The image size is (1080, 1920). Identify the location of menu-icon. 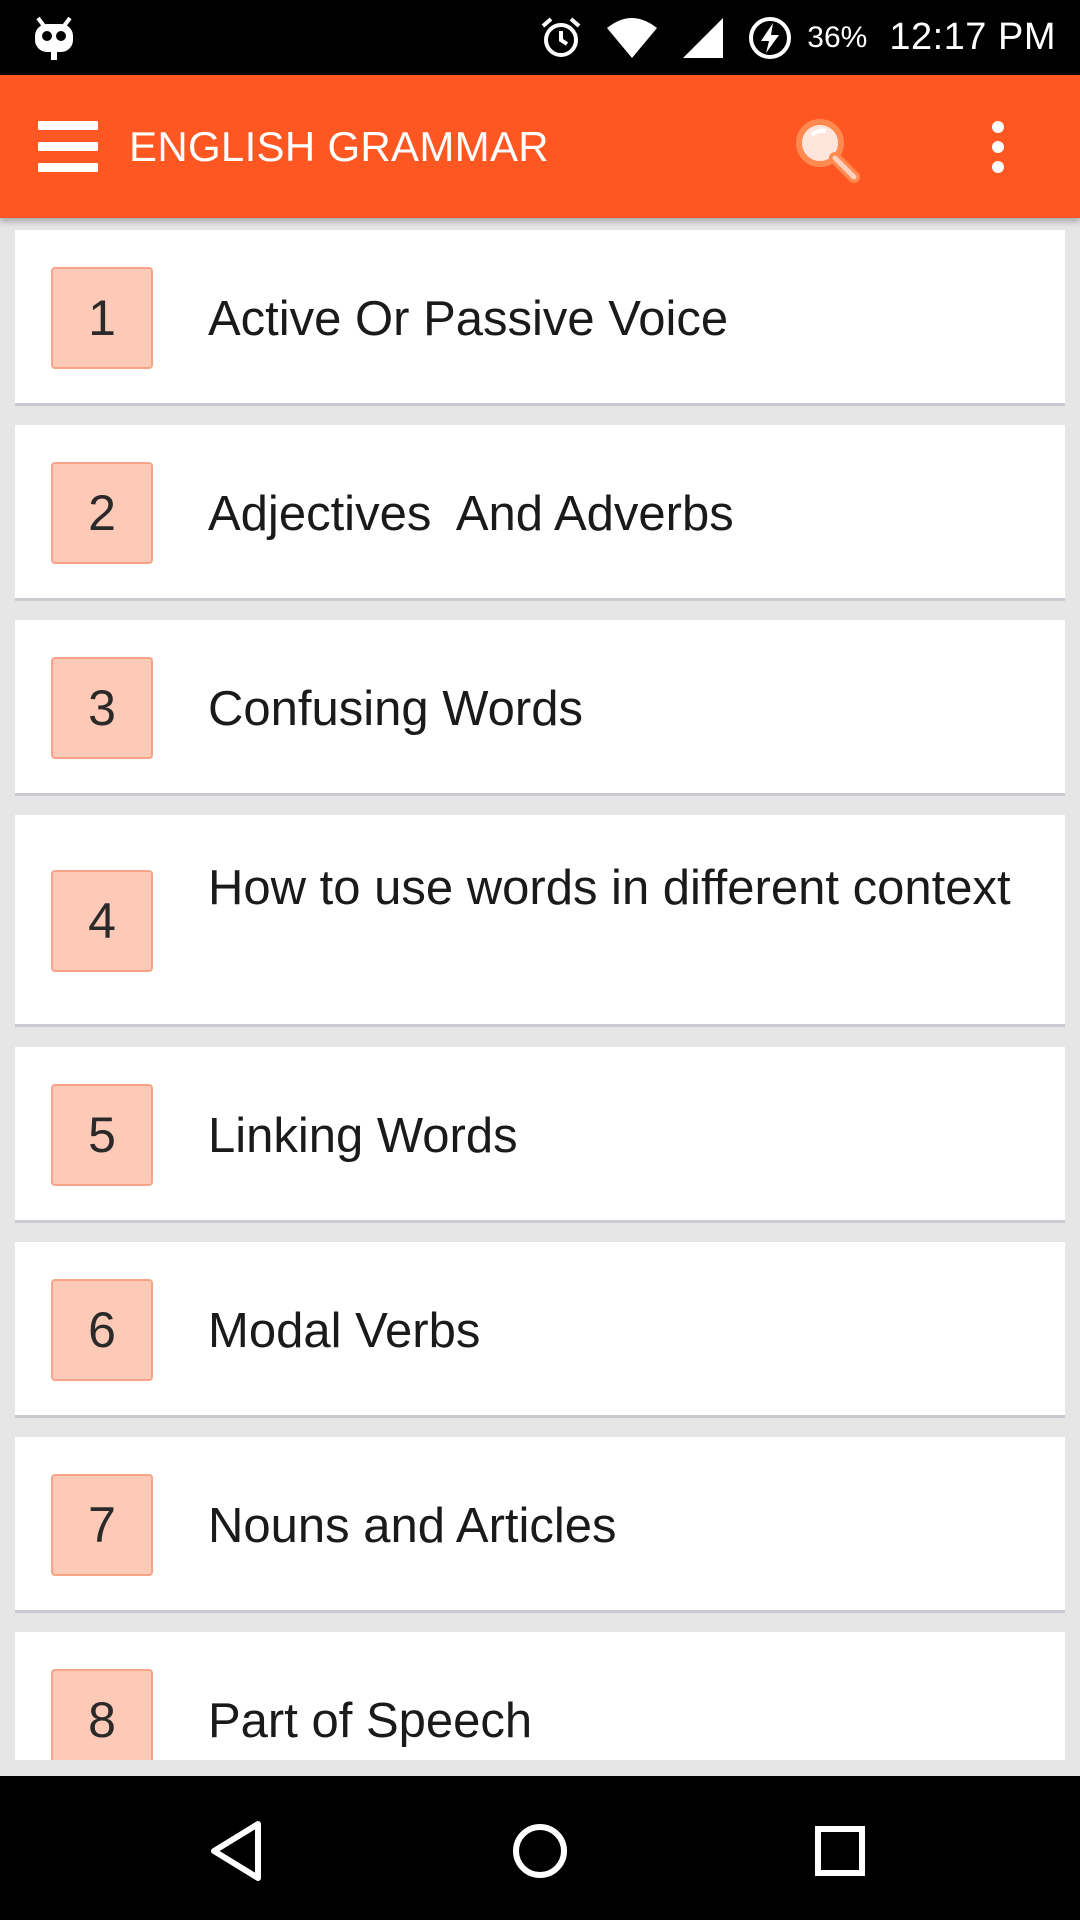
(68, 147).